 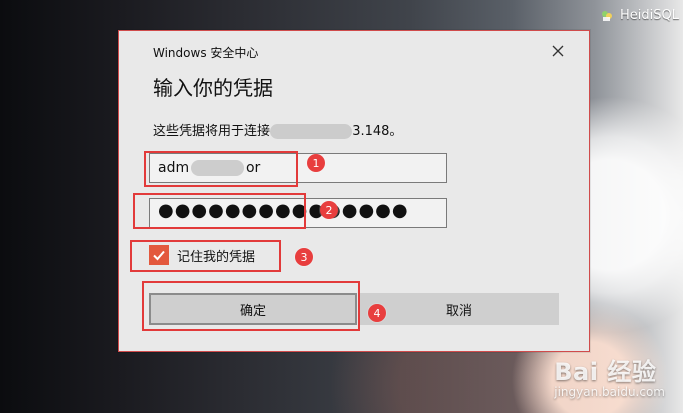 What do you see at coordinates (607, 16) in the screenshot?
I see `heidisql-icon` at bounding box center [607, 16].